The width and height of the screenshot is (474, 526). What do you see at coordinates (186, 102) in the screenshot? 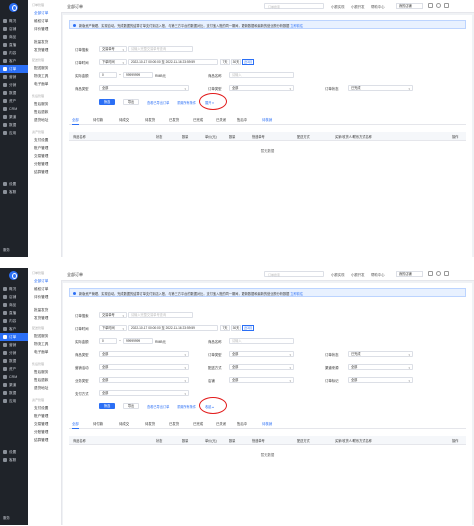
I see `reset-link: 重置所有条件` at bounding box center [186, 102].